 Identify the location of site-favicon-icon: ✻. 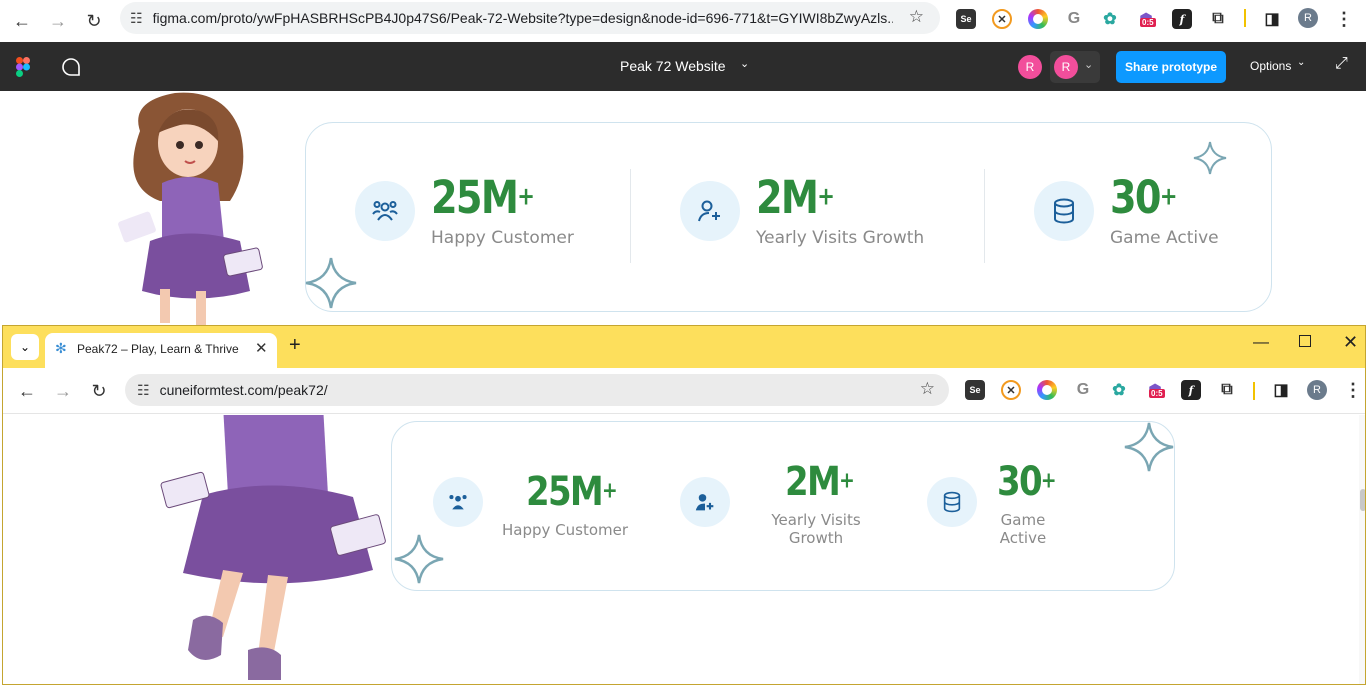
(61, 348).